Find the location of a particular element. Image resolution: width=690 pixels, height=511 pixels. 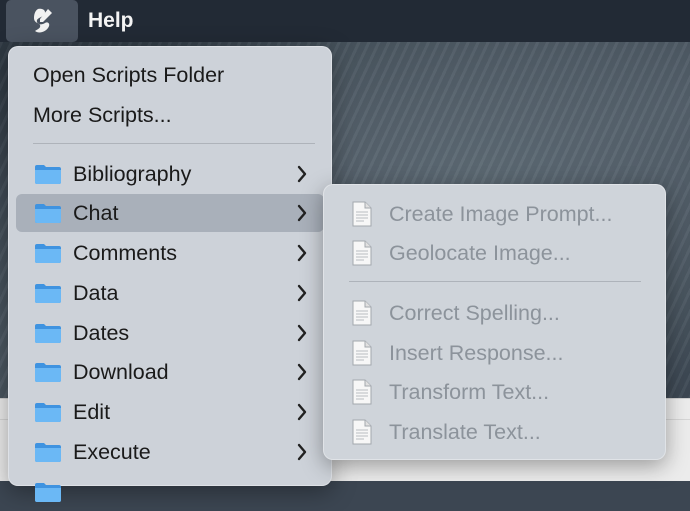

folder-item-bibliography: Bibliography is located at coordinates (170, 174).